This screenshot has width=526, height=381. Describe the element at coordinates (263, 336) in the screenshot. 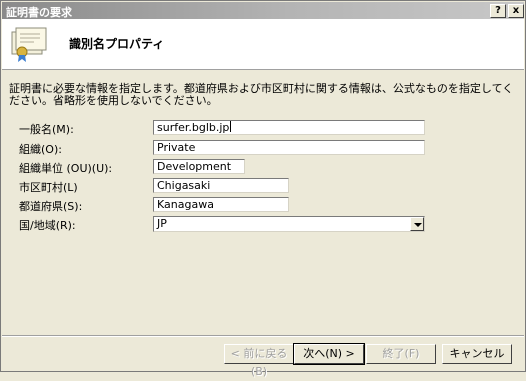

I see `button-separator` at that location.